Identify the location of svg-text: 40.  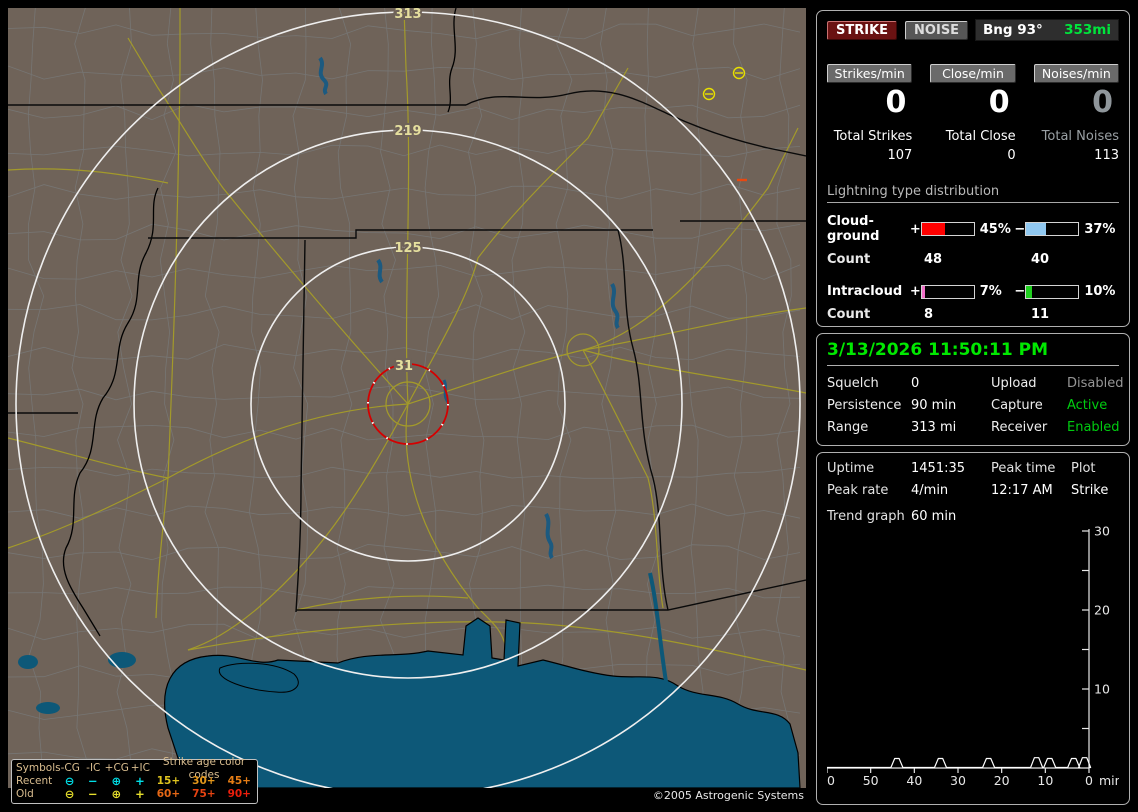
(914, 780).